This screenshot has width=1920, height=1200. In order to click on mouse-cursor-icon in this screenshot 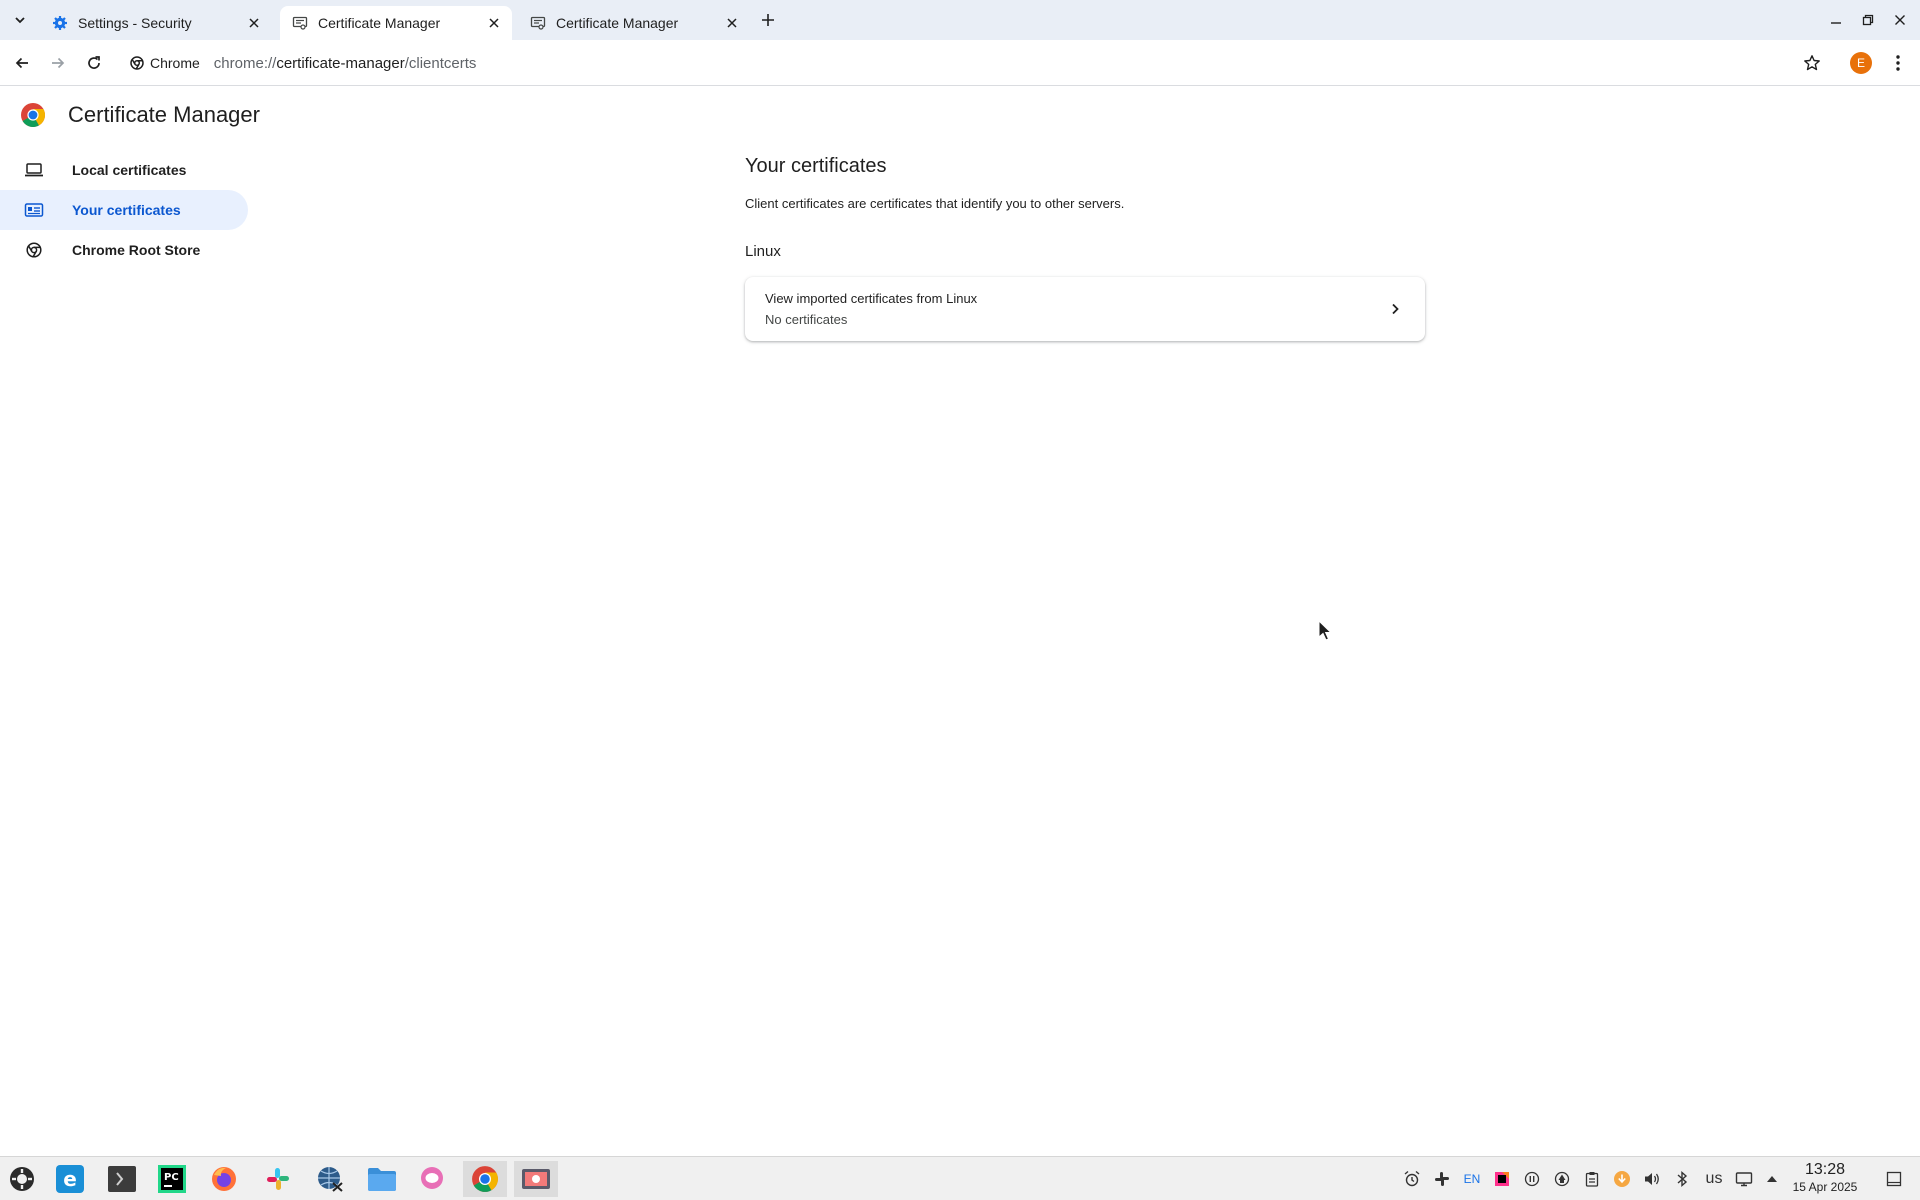, I will do `click(1325, 633)`.